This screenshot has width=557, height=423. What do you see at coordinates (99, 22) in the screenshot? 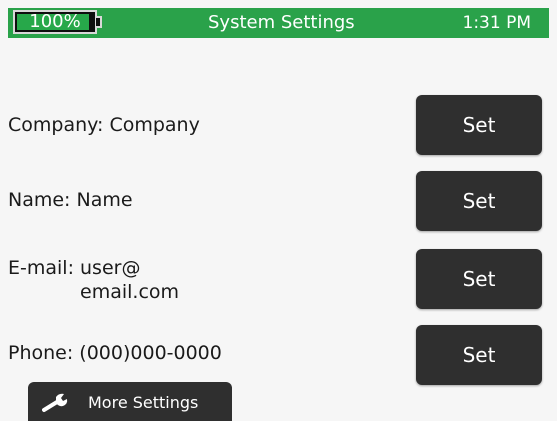
I see `battery-terminal` at bounding box center [99, 22].